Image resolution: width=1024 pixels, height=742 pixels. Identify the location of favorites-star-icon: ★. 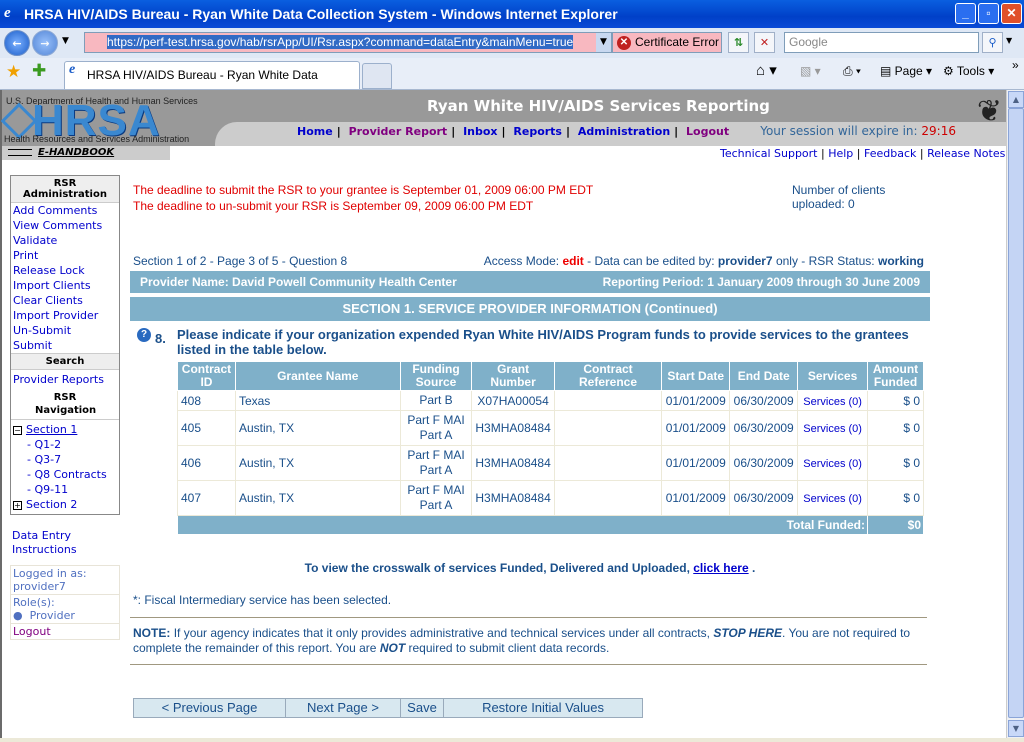
(13, 72).